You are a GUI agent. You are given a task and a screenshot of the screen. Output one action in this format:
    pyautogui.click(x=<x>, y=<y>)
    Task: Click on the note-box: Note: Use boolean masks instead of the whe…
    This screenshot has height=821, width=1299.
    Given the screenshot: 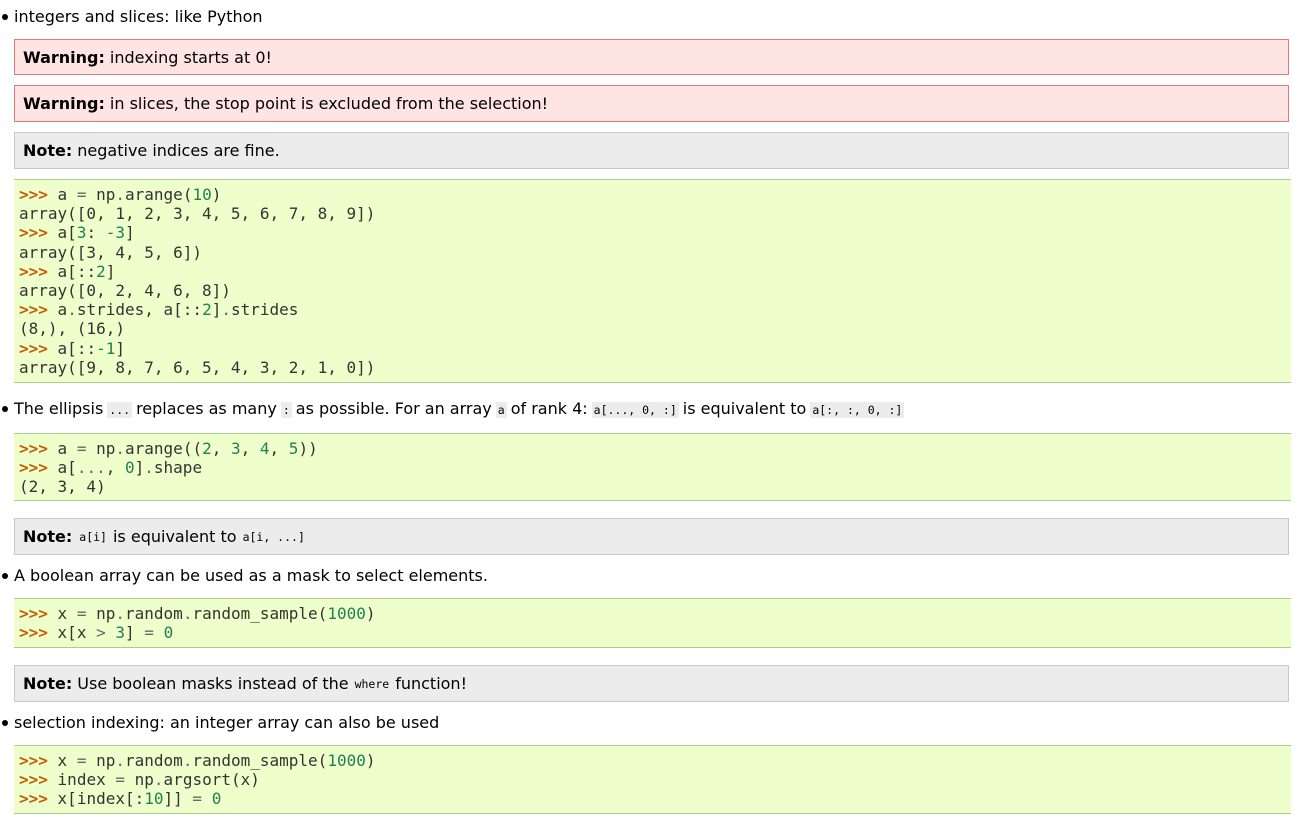 What is the action you would take?
    pyautogui.click(x=651, y=683)
    